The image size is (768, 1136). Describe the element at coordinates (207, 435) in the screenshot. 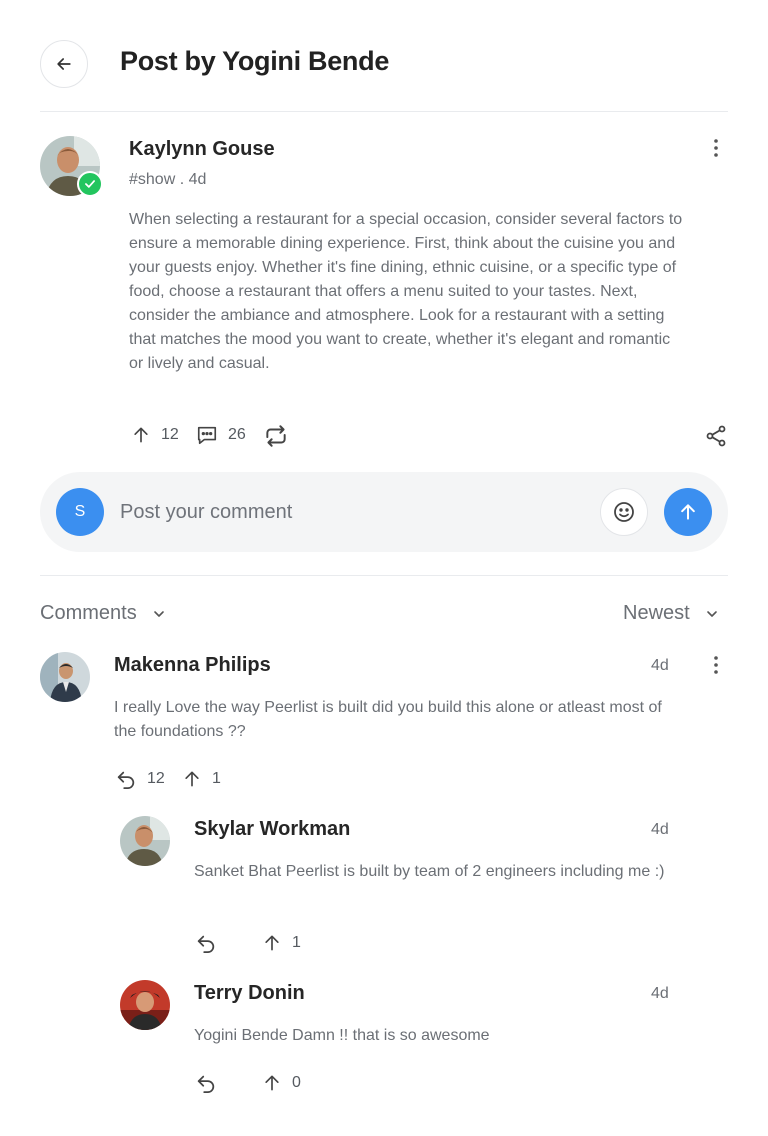

I see `comment-icon` at that location.